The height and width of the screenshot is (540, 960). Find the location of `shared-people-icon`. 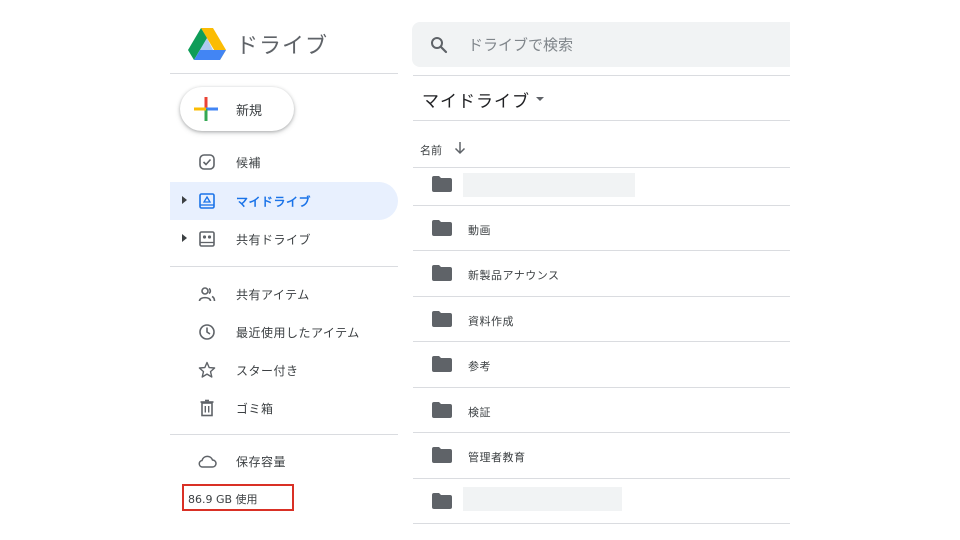

shared-people-icon is located at coordinates (207, 294).